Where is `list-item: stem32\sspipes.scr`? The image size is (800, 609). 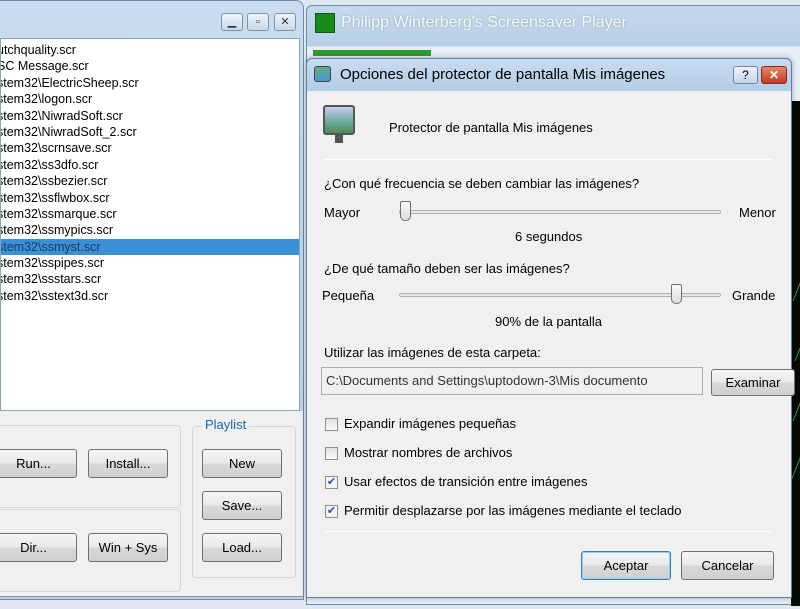
list-item: stem32\sspipes.scr is located at coordinates (150, 263).